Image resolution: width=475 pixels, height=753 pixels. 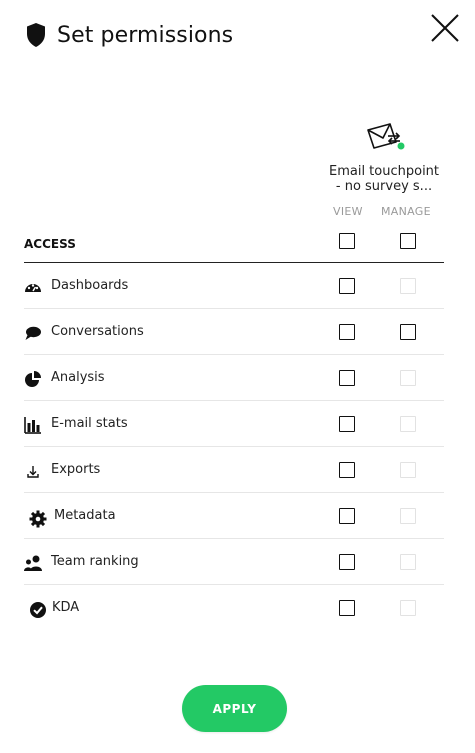 I want to click on download-icon, so click(x=33, y=472).